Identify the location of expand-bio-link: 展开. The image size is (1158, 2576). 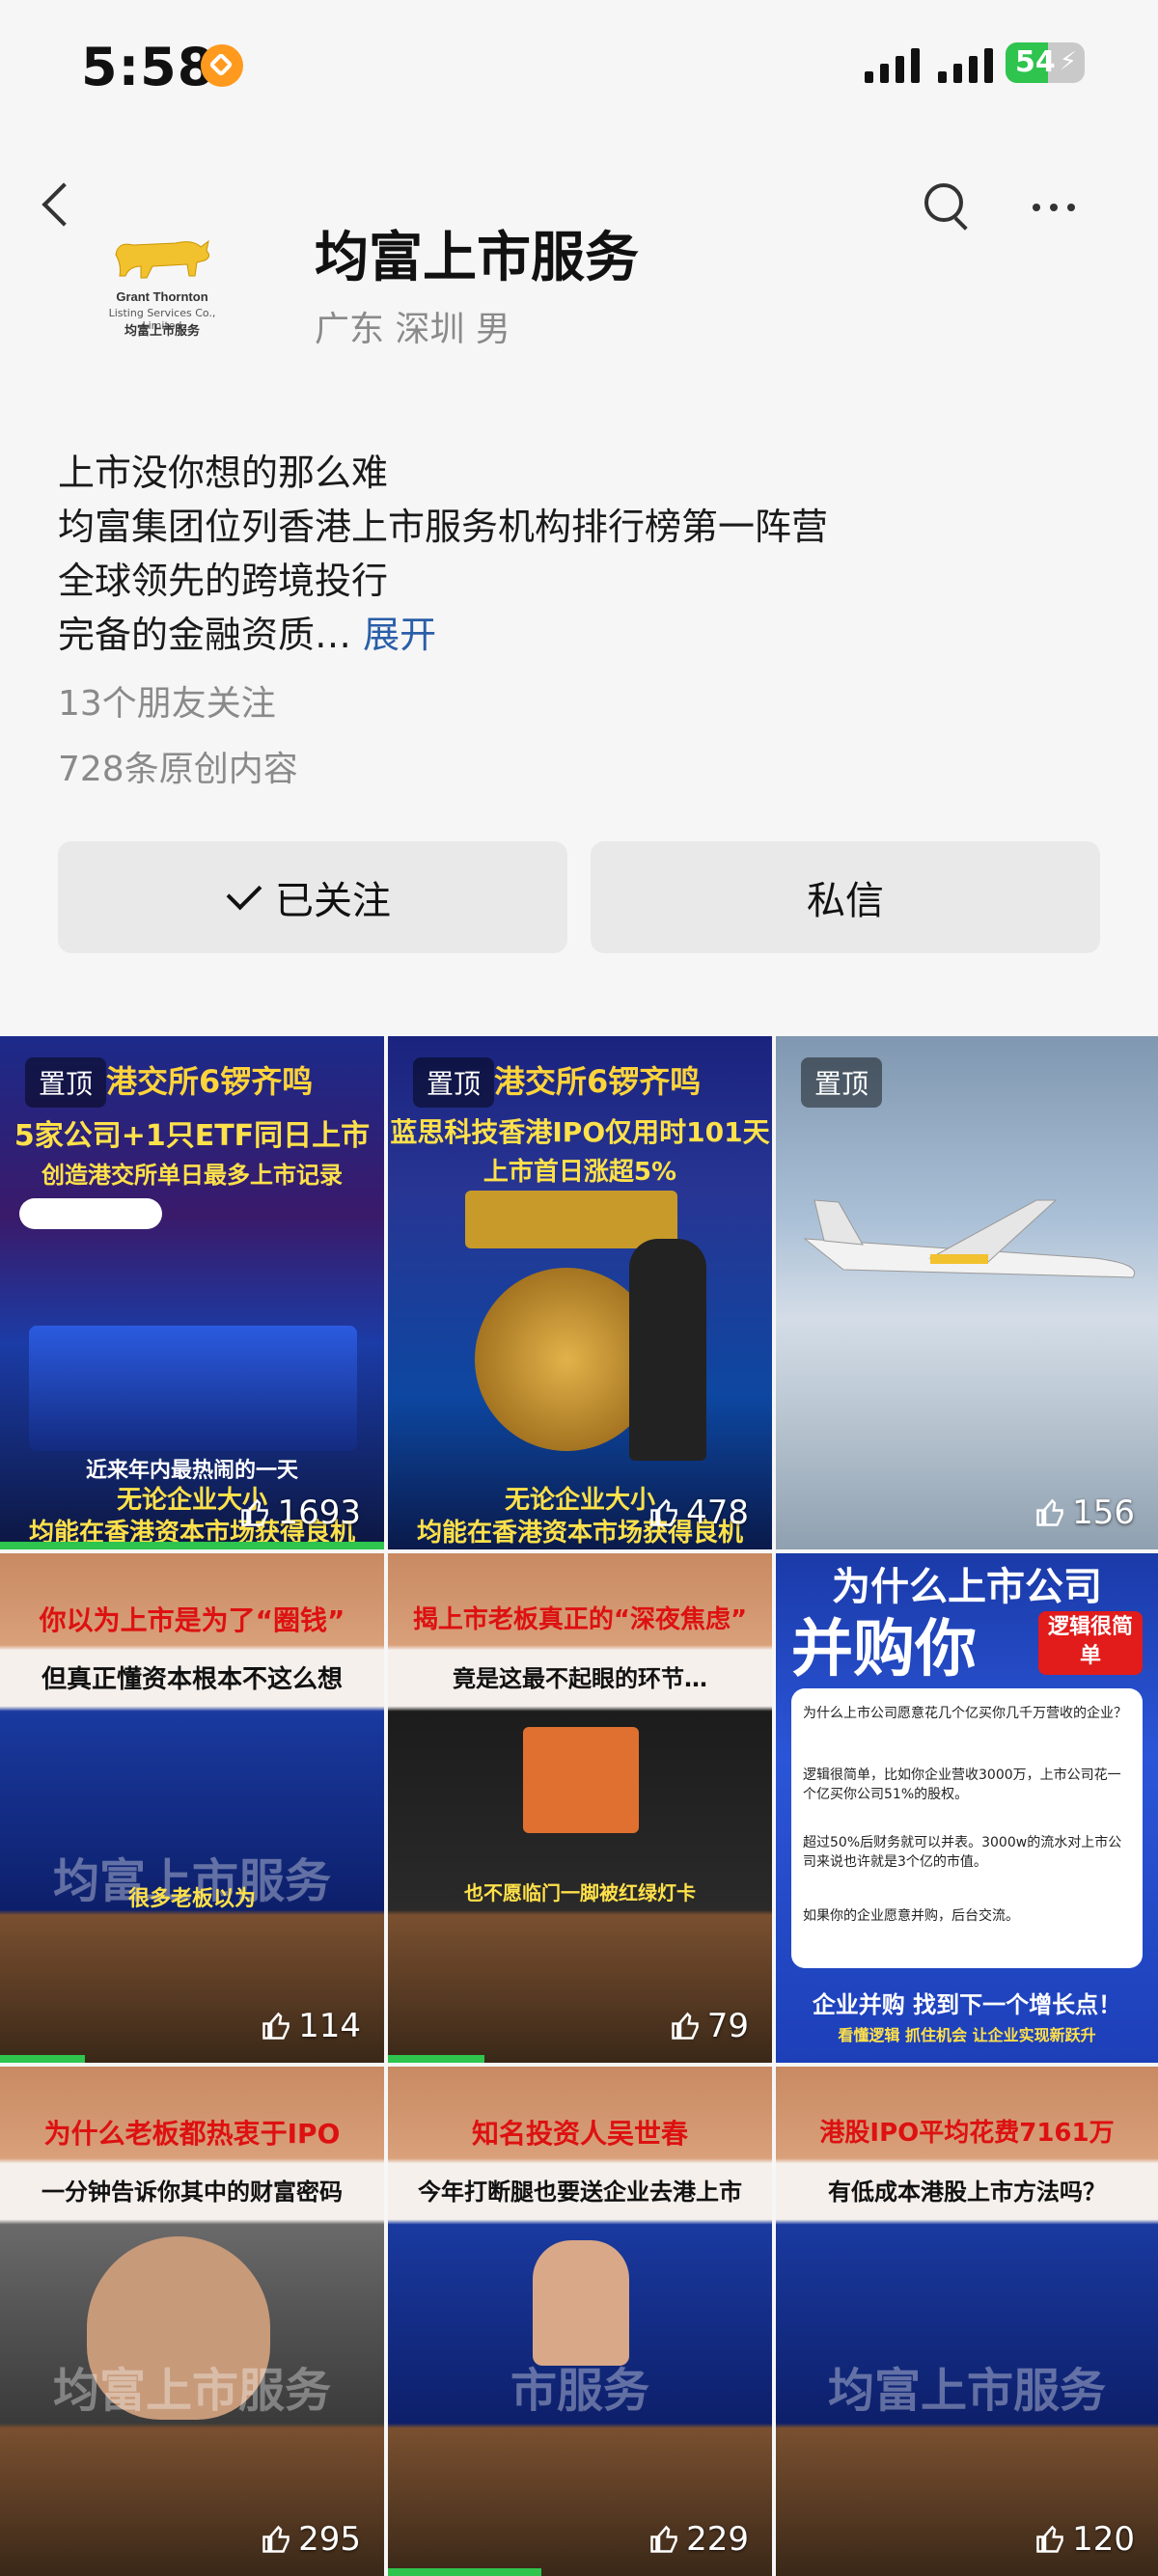
(399, 635).